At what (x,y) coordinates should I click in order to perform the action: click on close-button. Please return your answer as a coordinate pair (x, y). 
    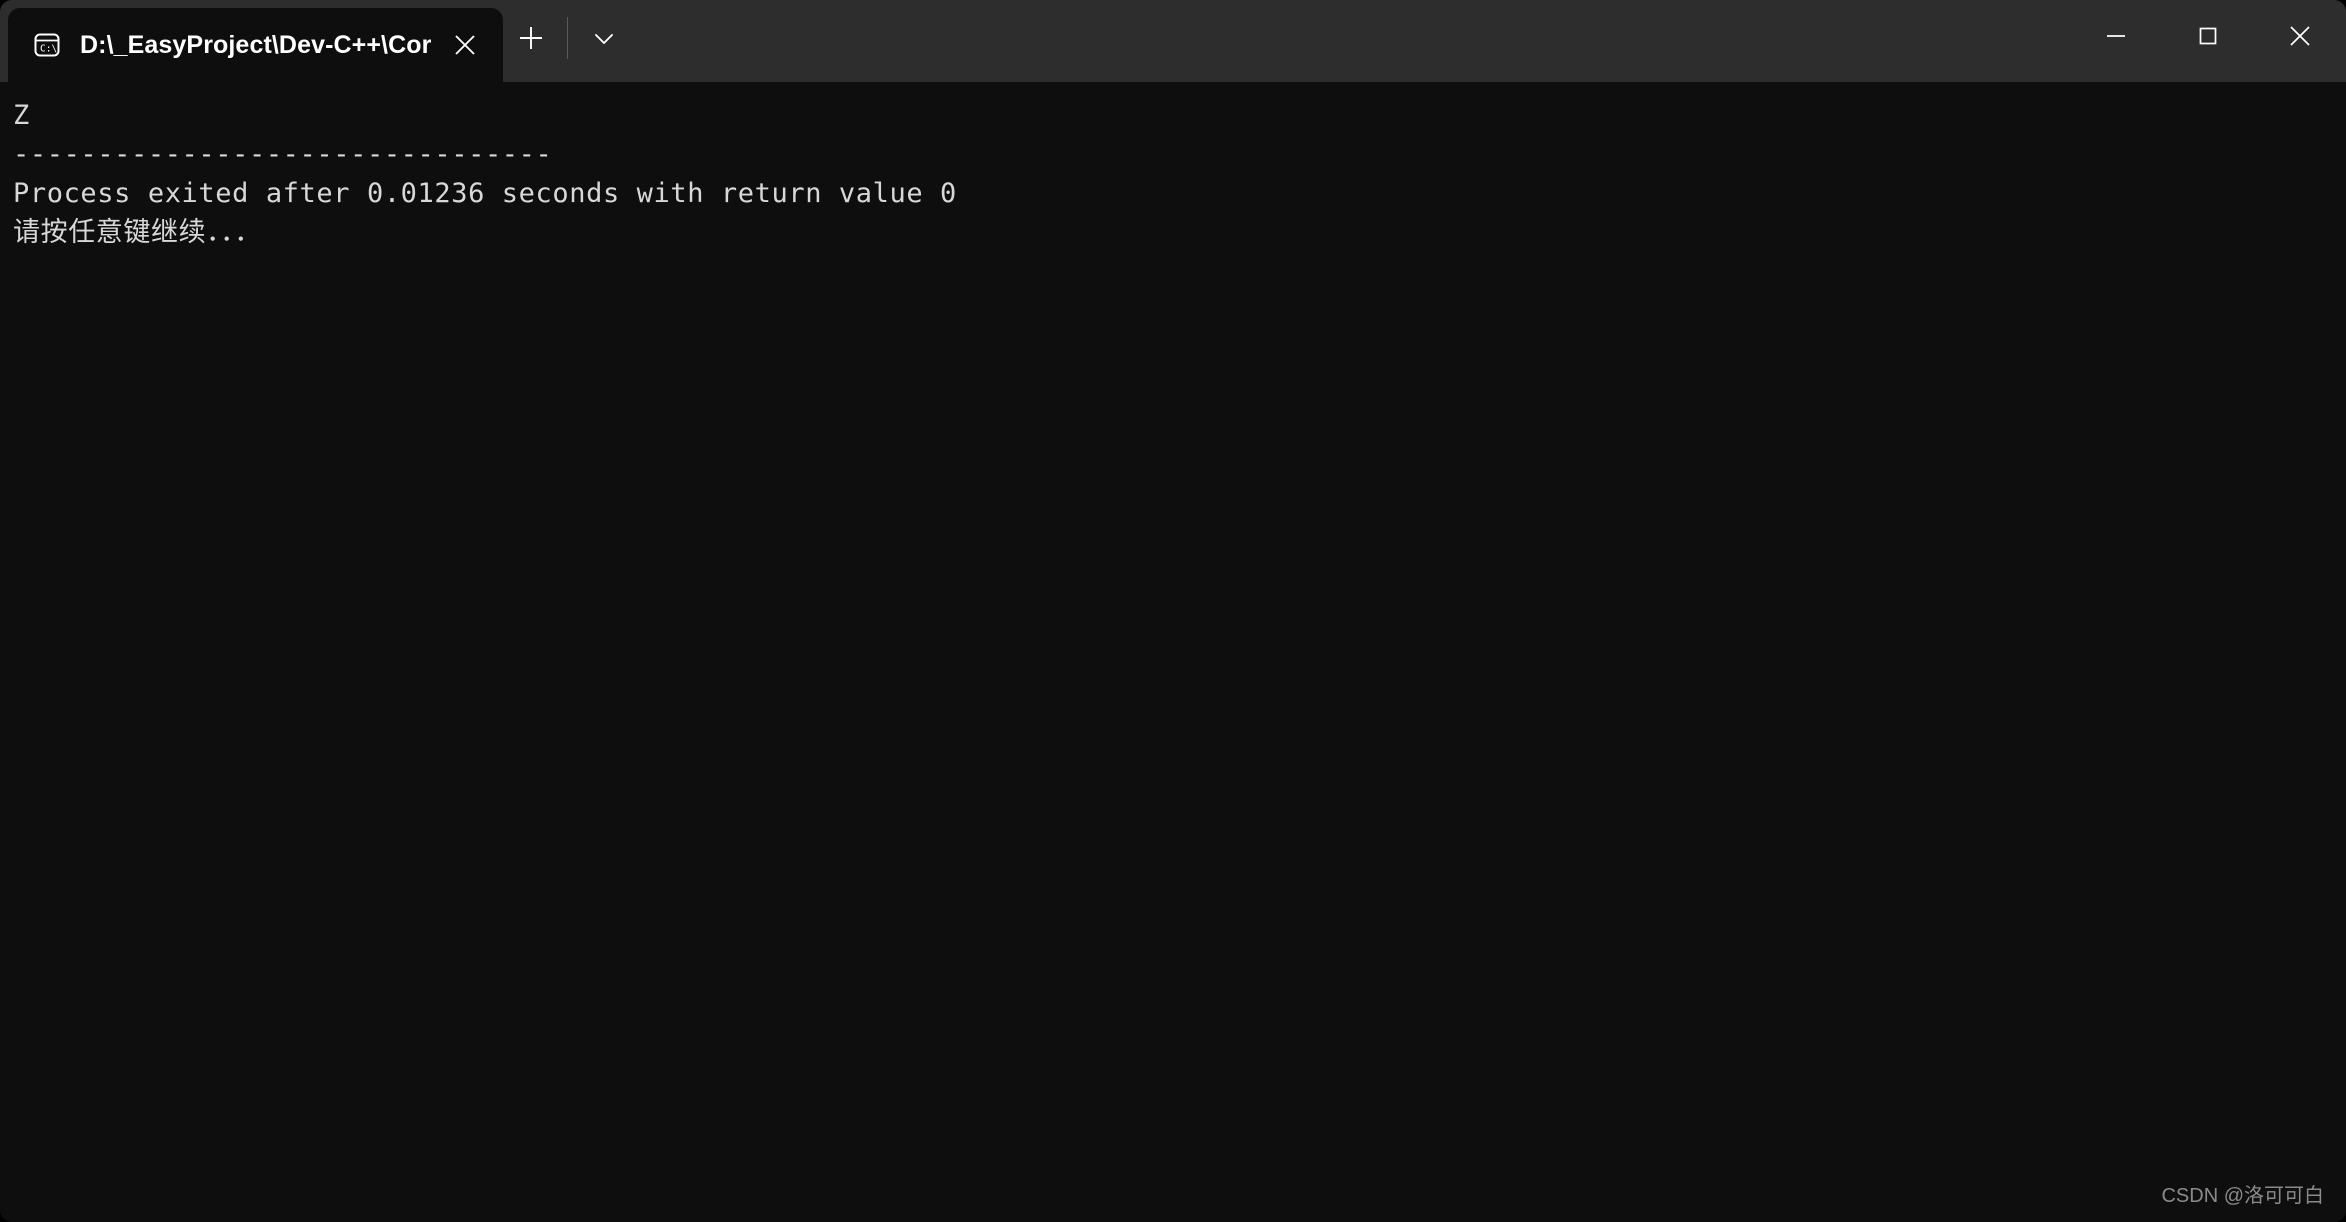
    Looking at the image, I should click on (2300, 36).